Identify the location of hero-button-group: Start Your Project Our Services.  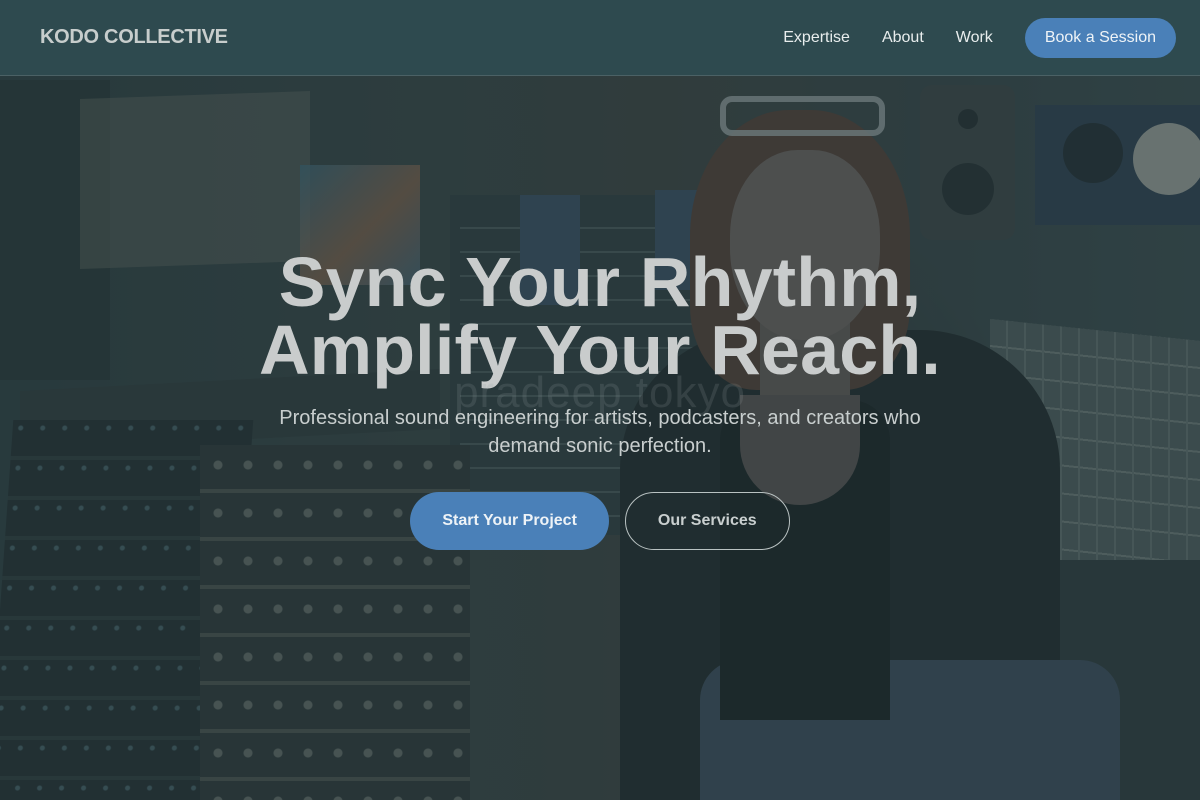
(600, 521).